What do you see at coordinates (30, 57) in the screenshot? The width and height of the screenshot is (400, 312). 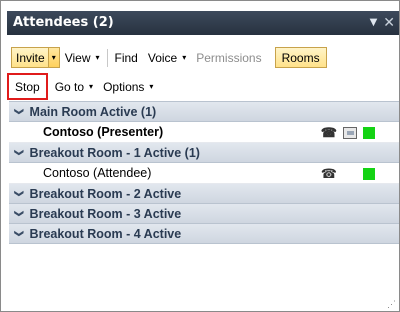 I see `invite-label: Invite` at bounding box center [30, 57].